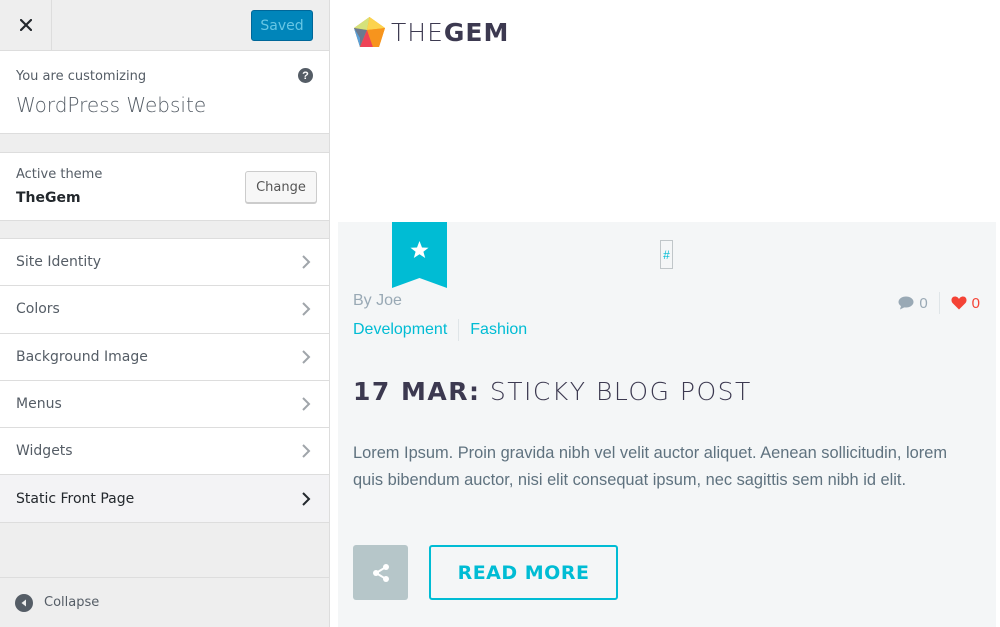  I want to click on gem-logo-icon, so click(369, 32).